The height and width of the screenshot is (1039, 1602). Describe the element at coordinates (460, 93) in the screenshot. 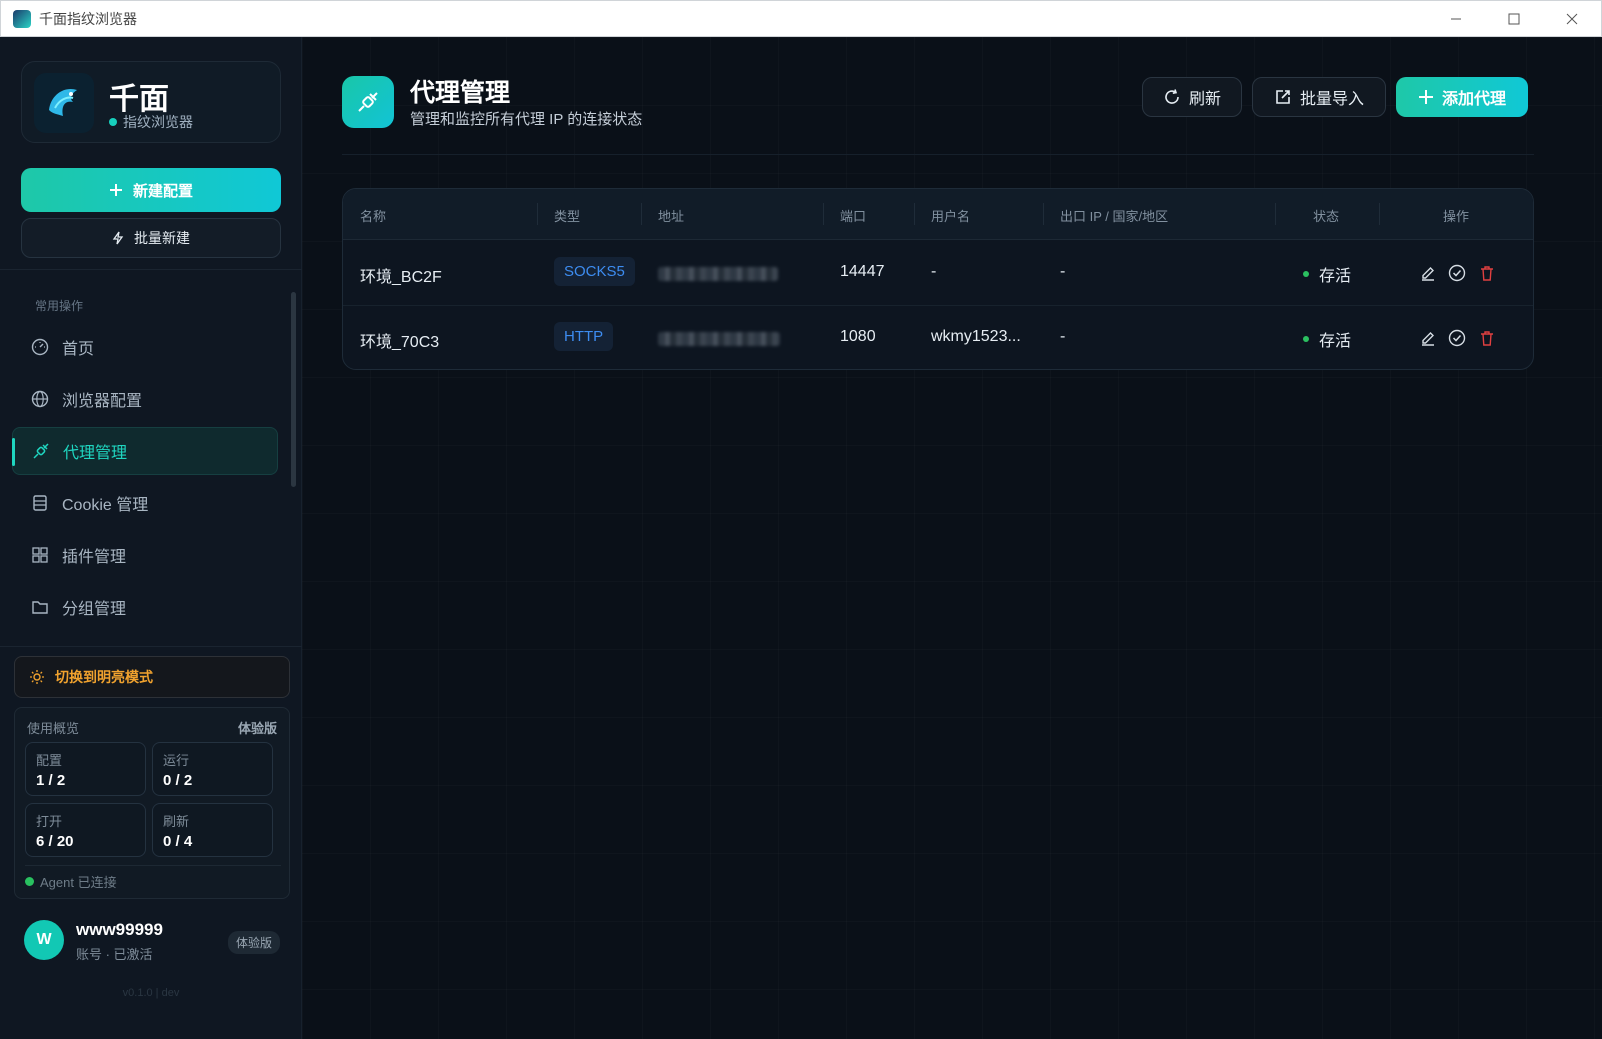

I see `page-title: 代理管理` at that location.